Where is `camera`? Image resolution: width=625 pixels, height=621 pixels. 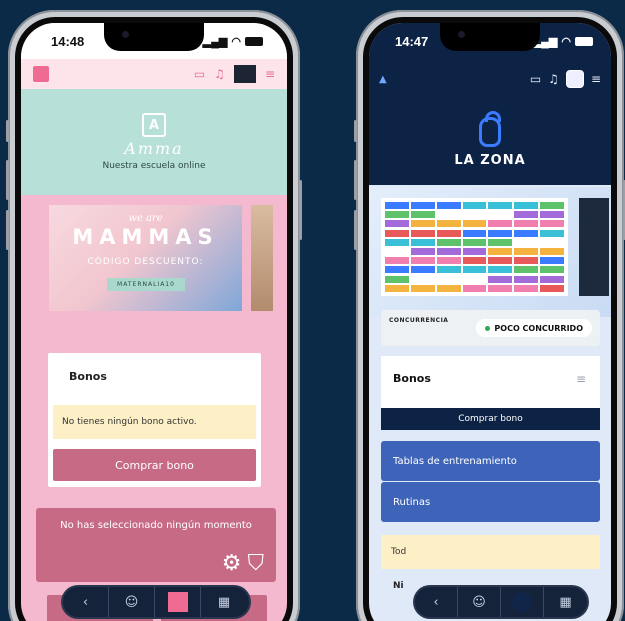 camera is located at coordinates (461, 34).